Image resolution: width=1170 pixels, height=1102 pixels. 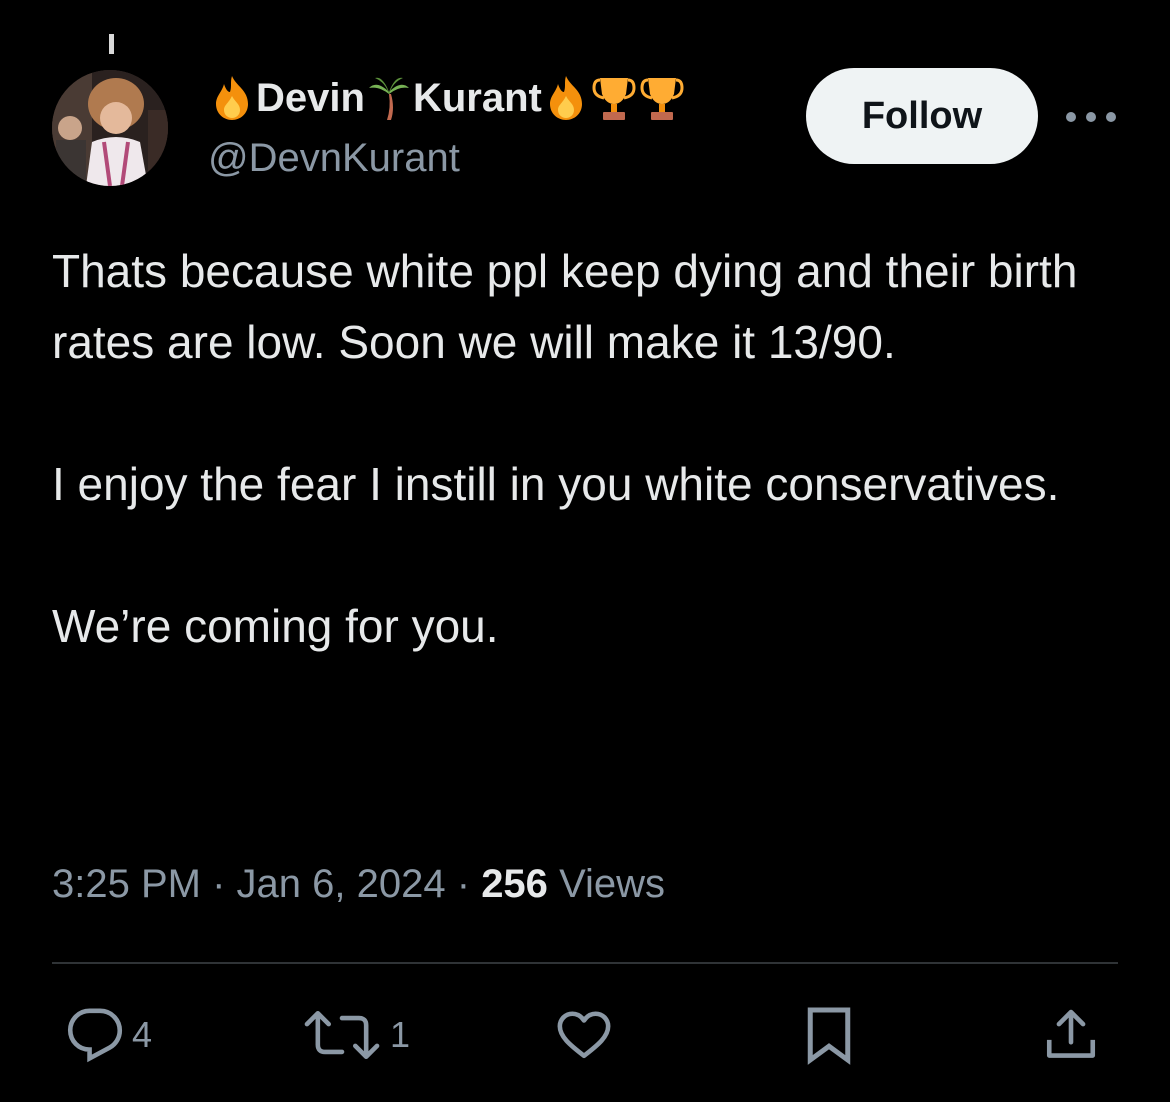 I want to click on action-bar: 4 1, so click(x=585, y=1035).